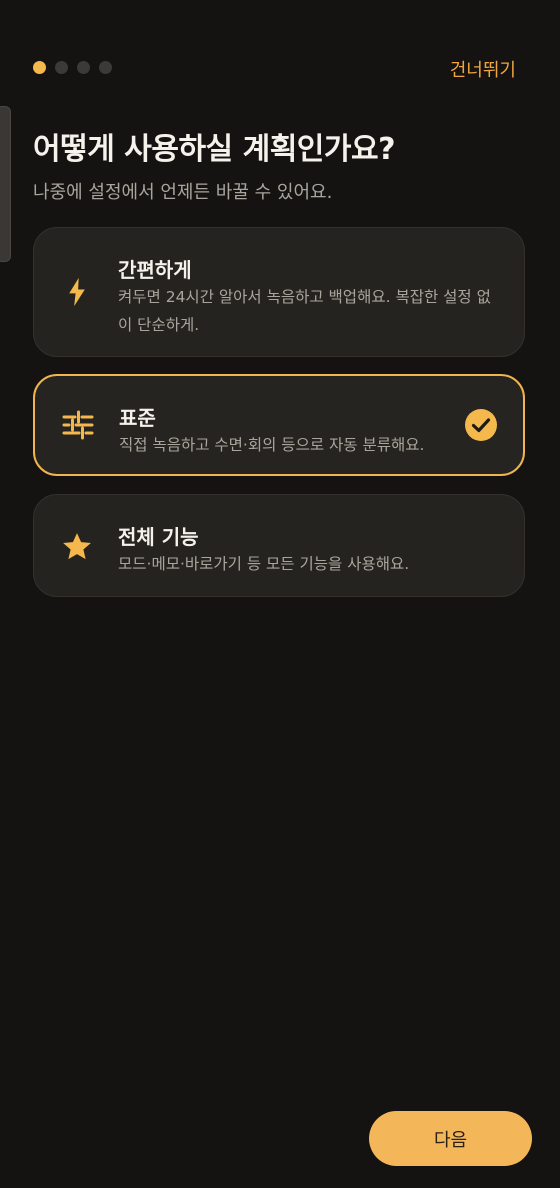 Image resolution: width=560 pixels, height=1188 pixels. I want to click on option-description: 켜두면 24시간 알아서 녹음하고 백업해요. 복잡한 설정 없이 단순하게., so click(304, 311).